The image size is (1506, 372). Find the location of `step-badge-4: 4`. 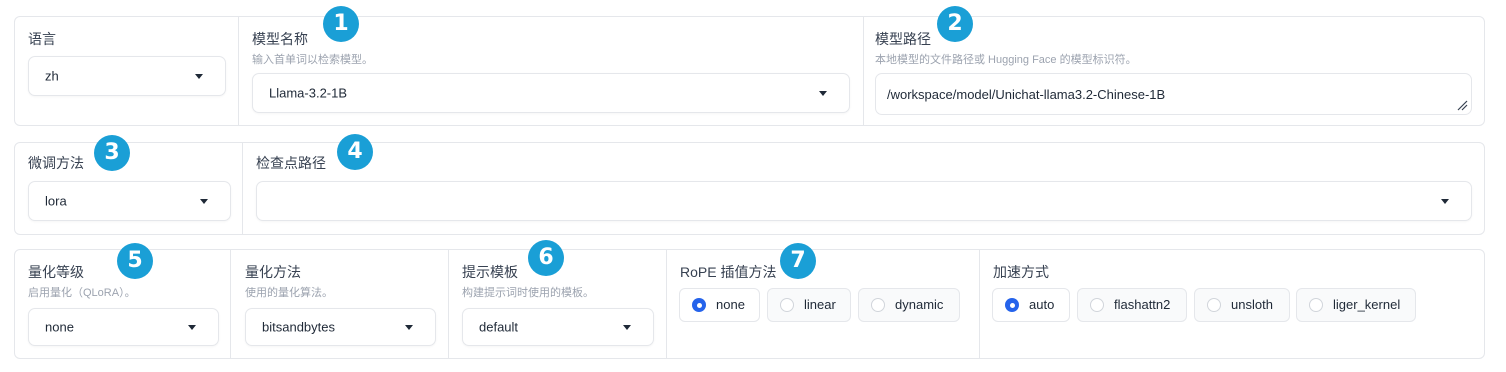

step-badge-4: 4 is located at coordinates (355, 152).